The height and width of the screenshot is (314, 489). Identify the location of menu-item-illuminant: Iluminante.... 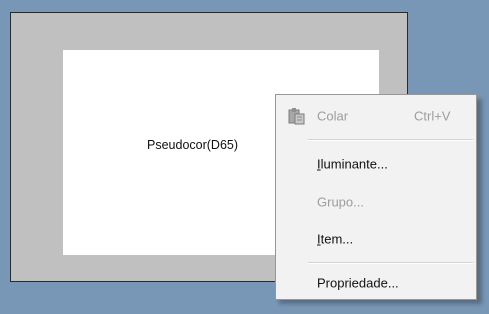
(376, 164).